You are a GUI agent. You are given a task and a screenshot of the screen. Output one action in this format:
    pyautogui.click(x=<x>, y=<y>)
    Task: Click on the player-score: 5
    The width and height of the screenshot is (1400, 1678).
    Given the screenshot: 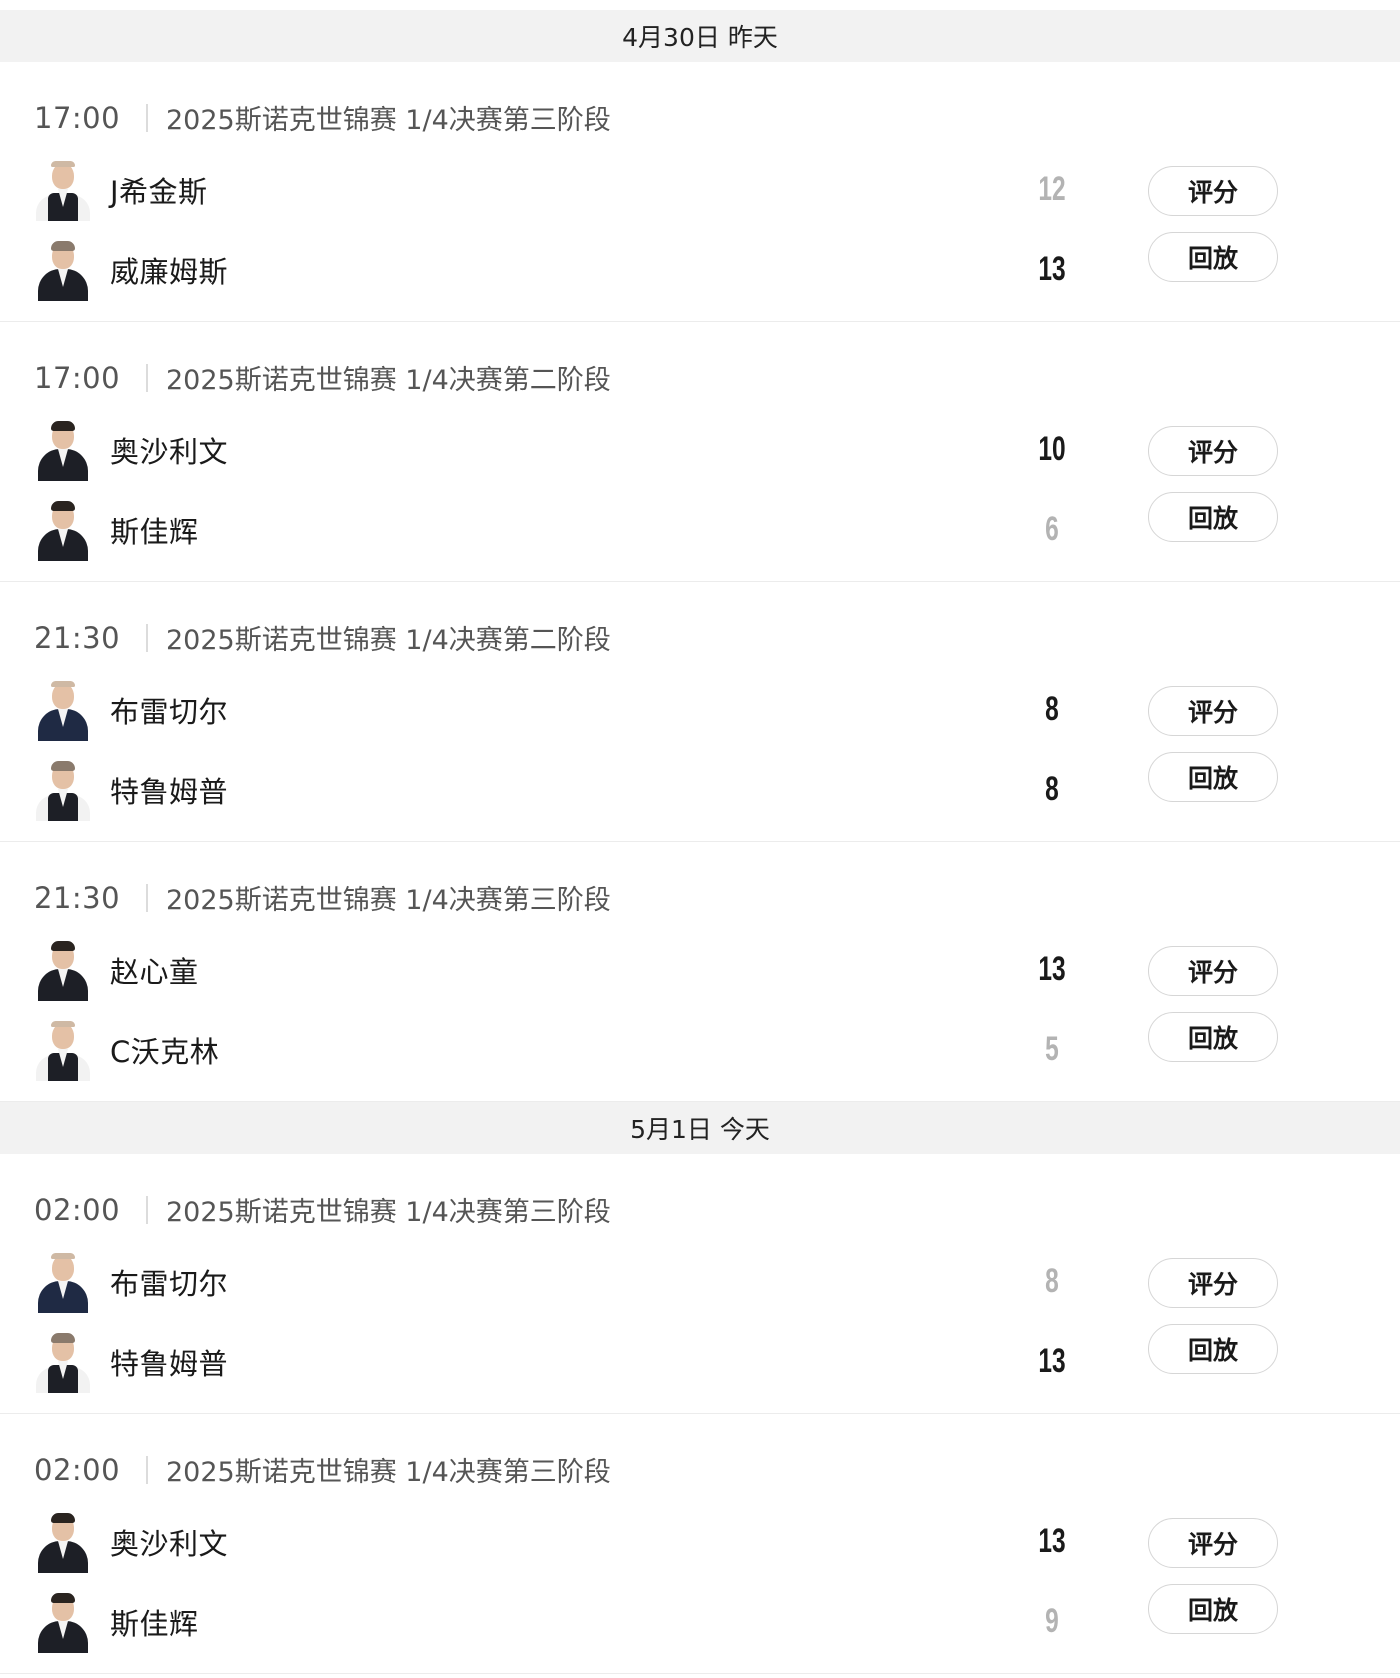 What is the action you would take?
    pyautogui.click(x=1052, y=1049)
    